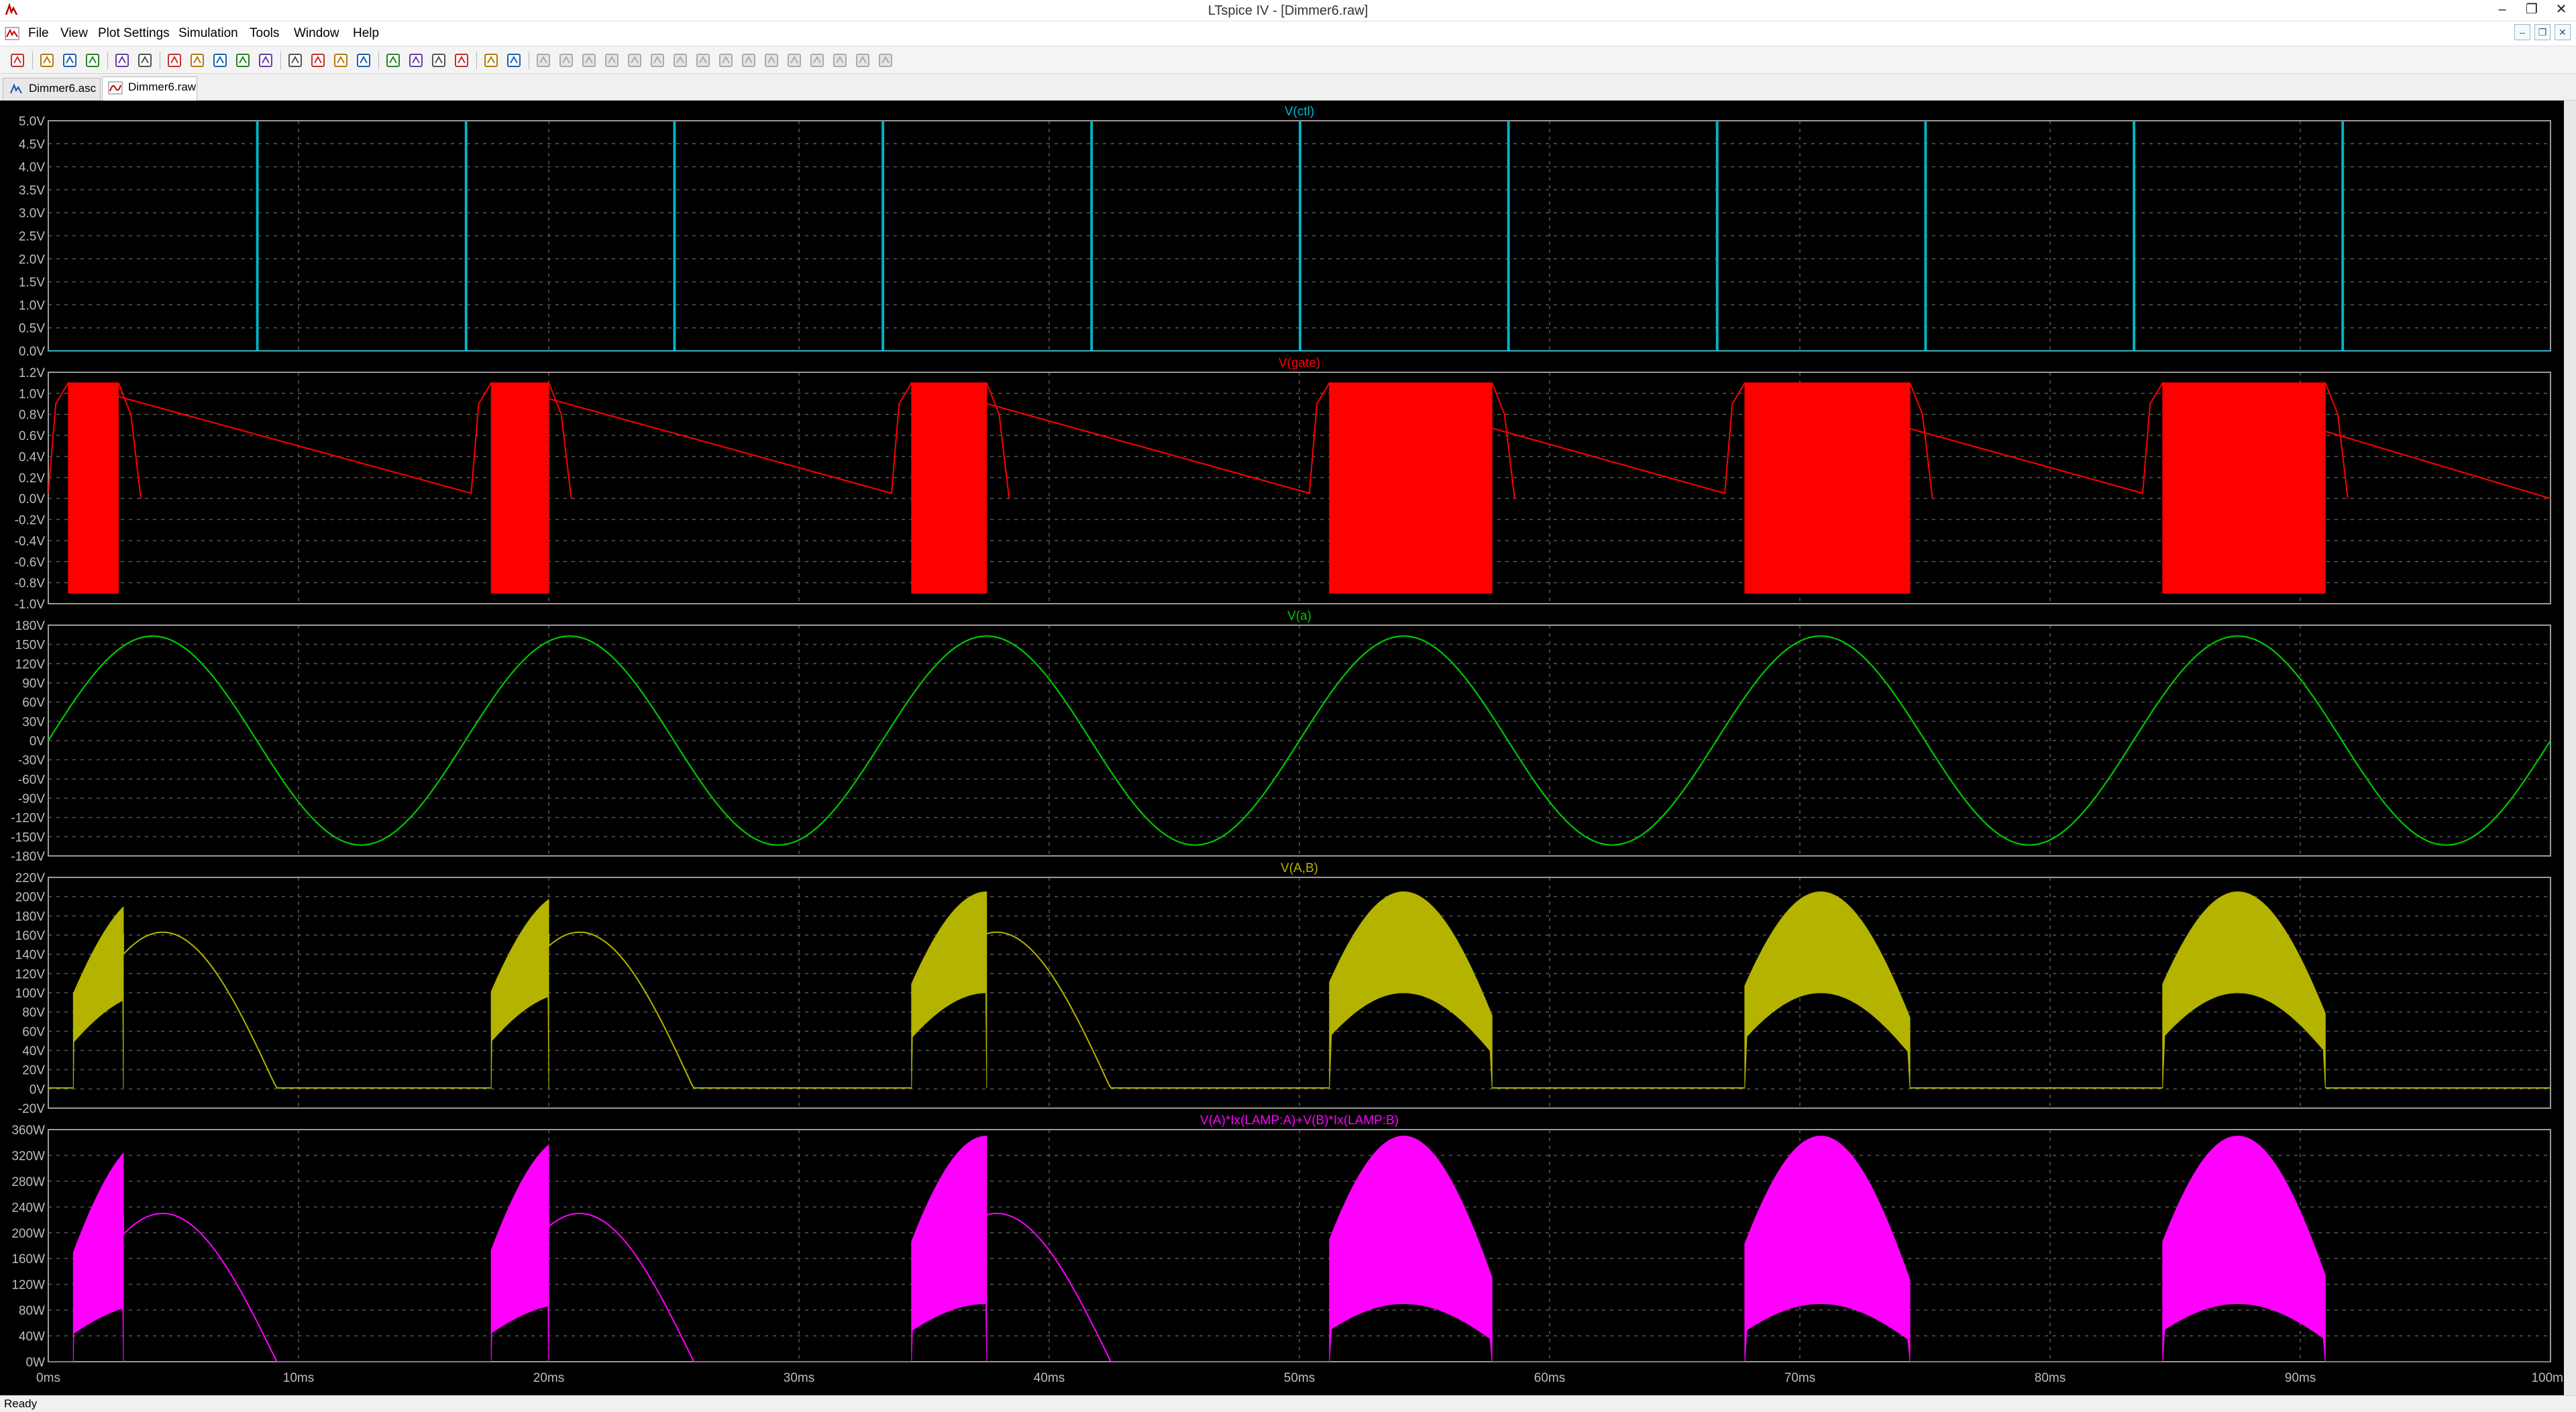 The image size is (2576, 1412). What do you see at coordinates (438, 60) in the screenshot?
I see `paste-icon` at bounding box center [438, 60].